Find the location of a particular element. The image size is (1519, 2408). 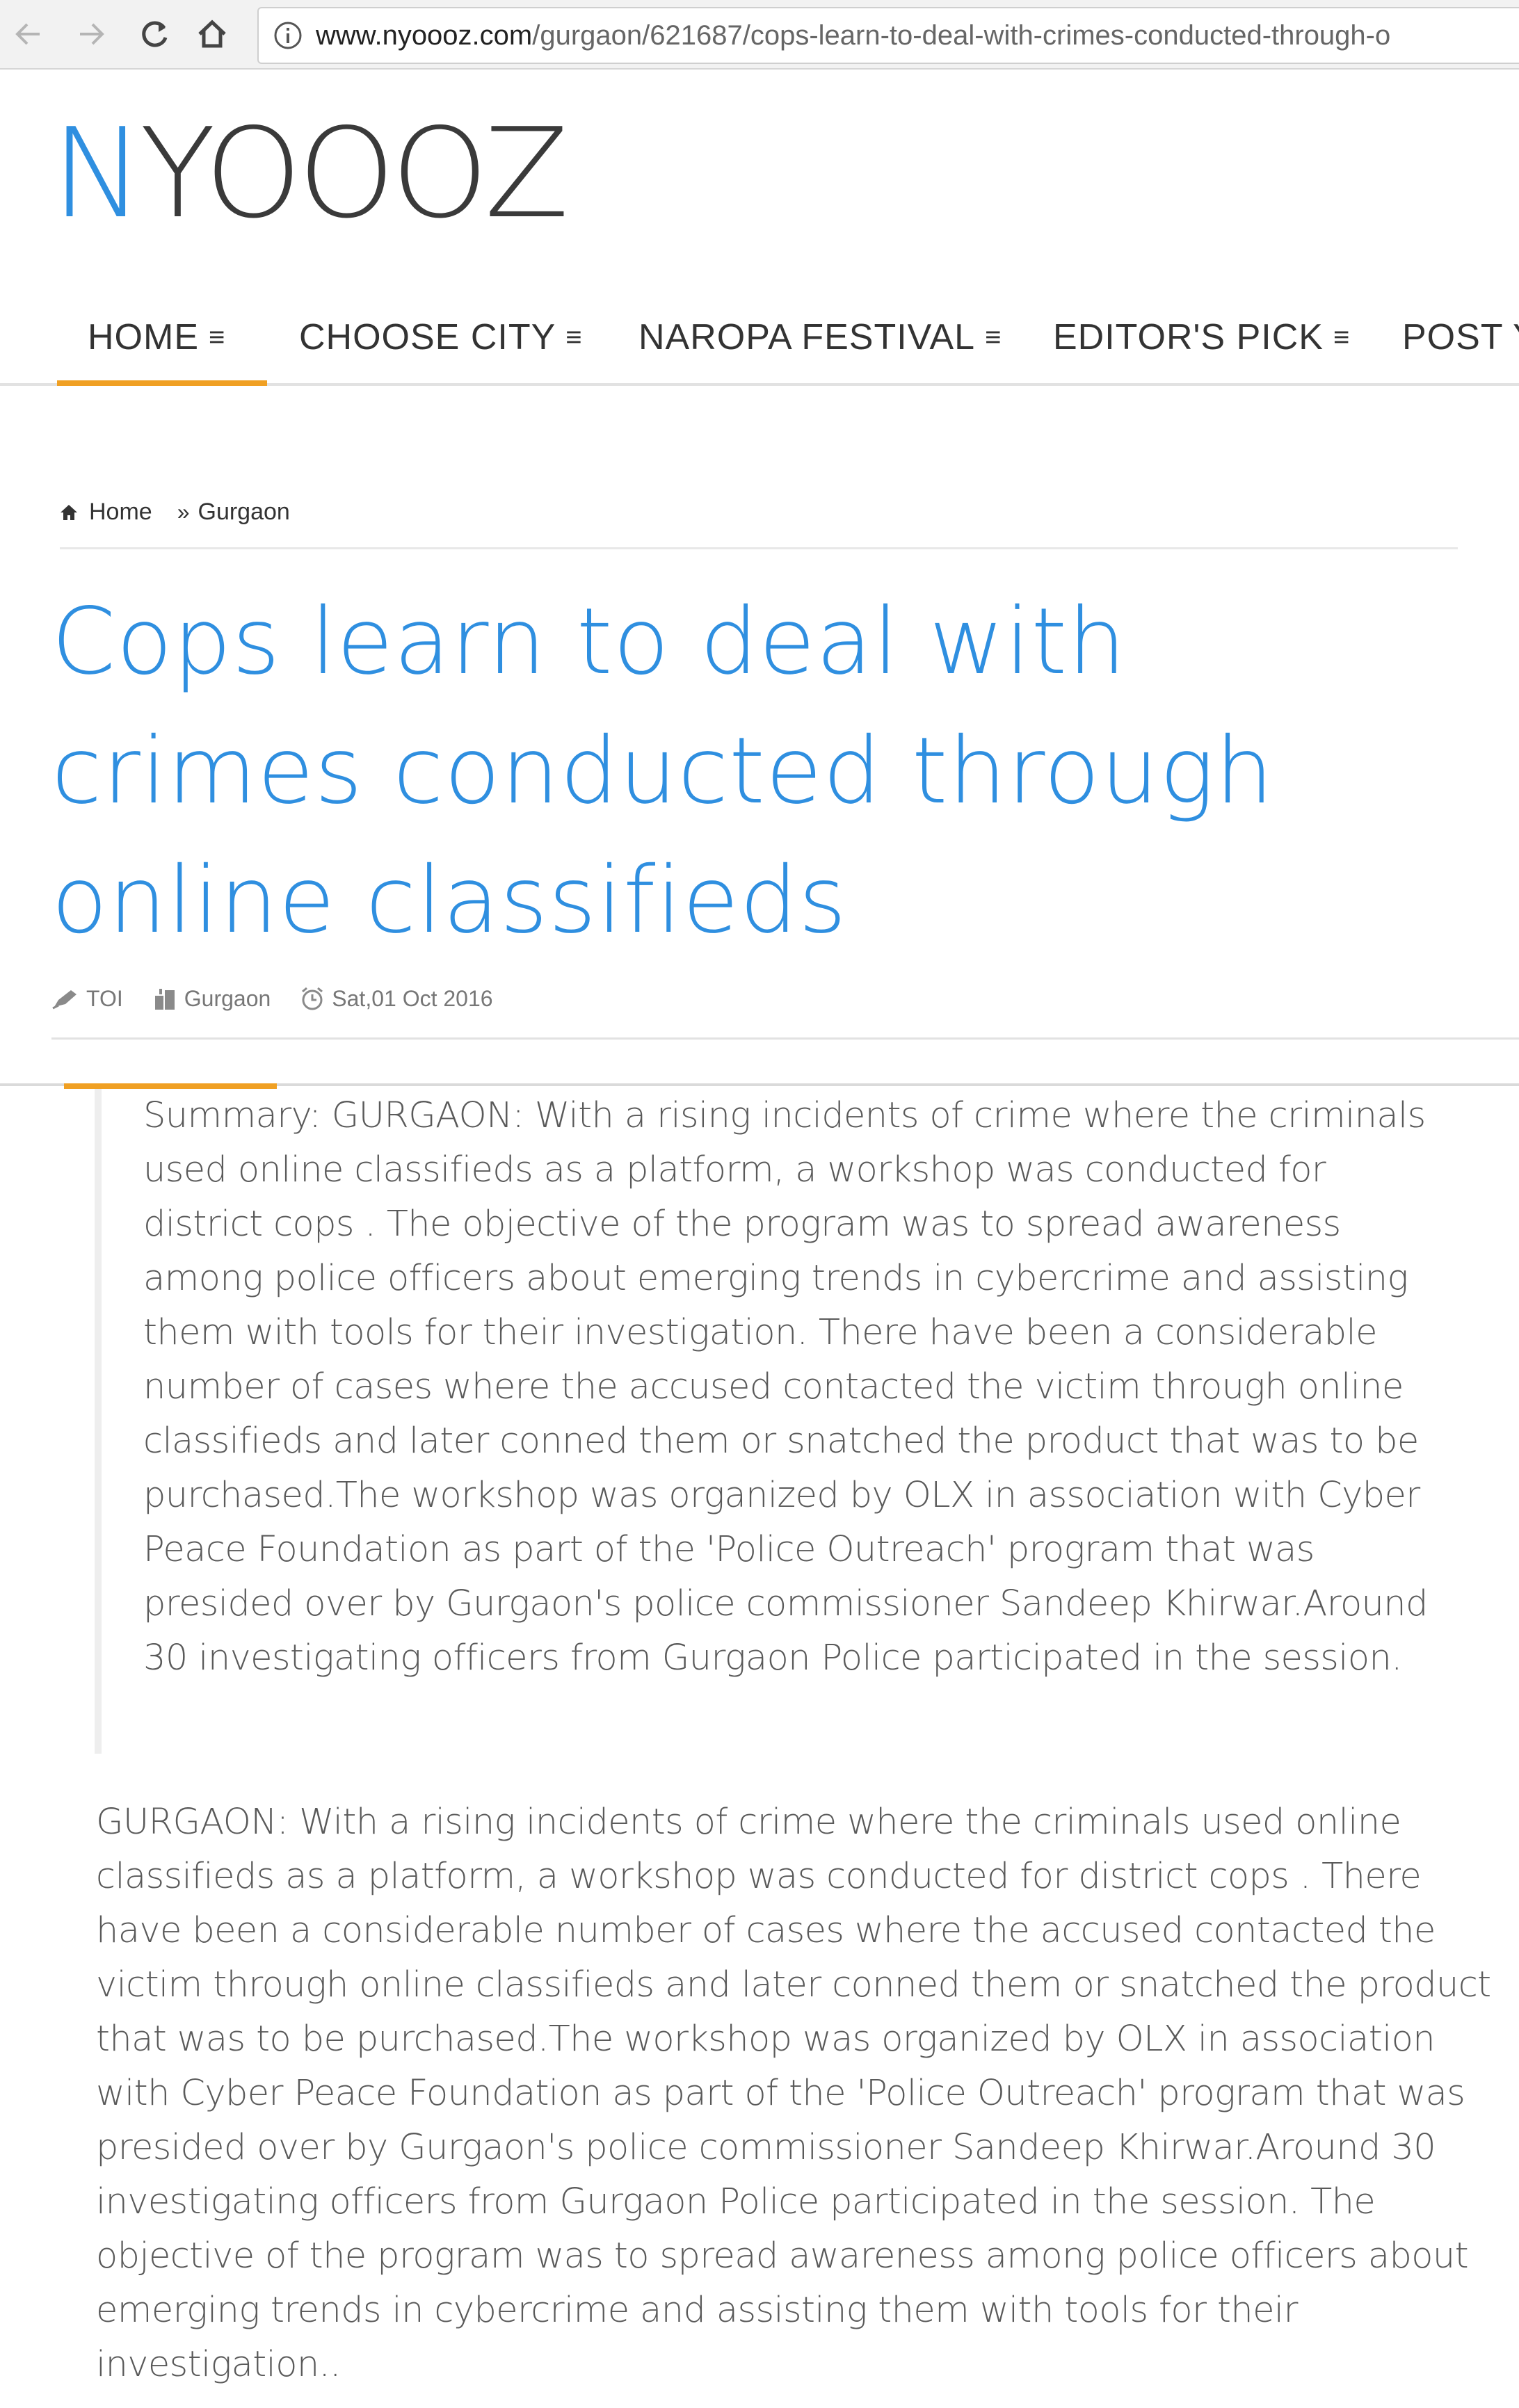

clock-icon is located at coordinates (312, 999).